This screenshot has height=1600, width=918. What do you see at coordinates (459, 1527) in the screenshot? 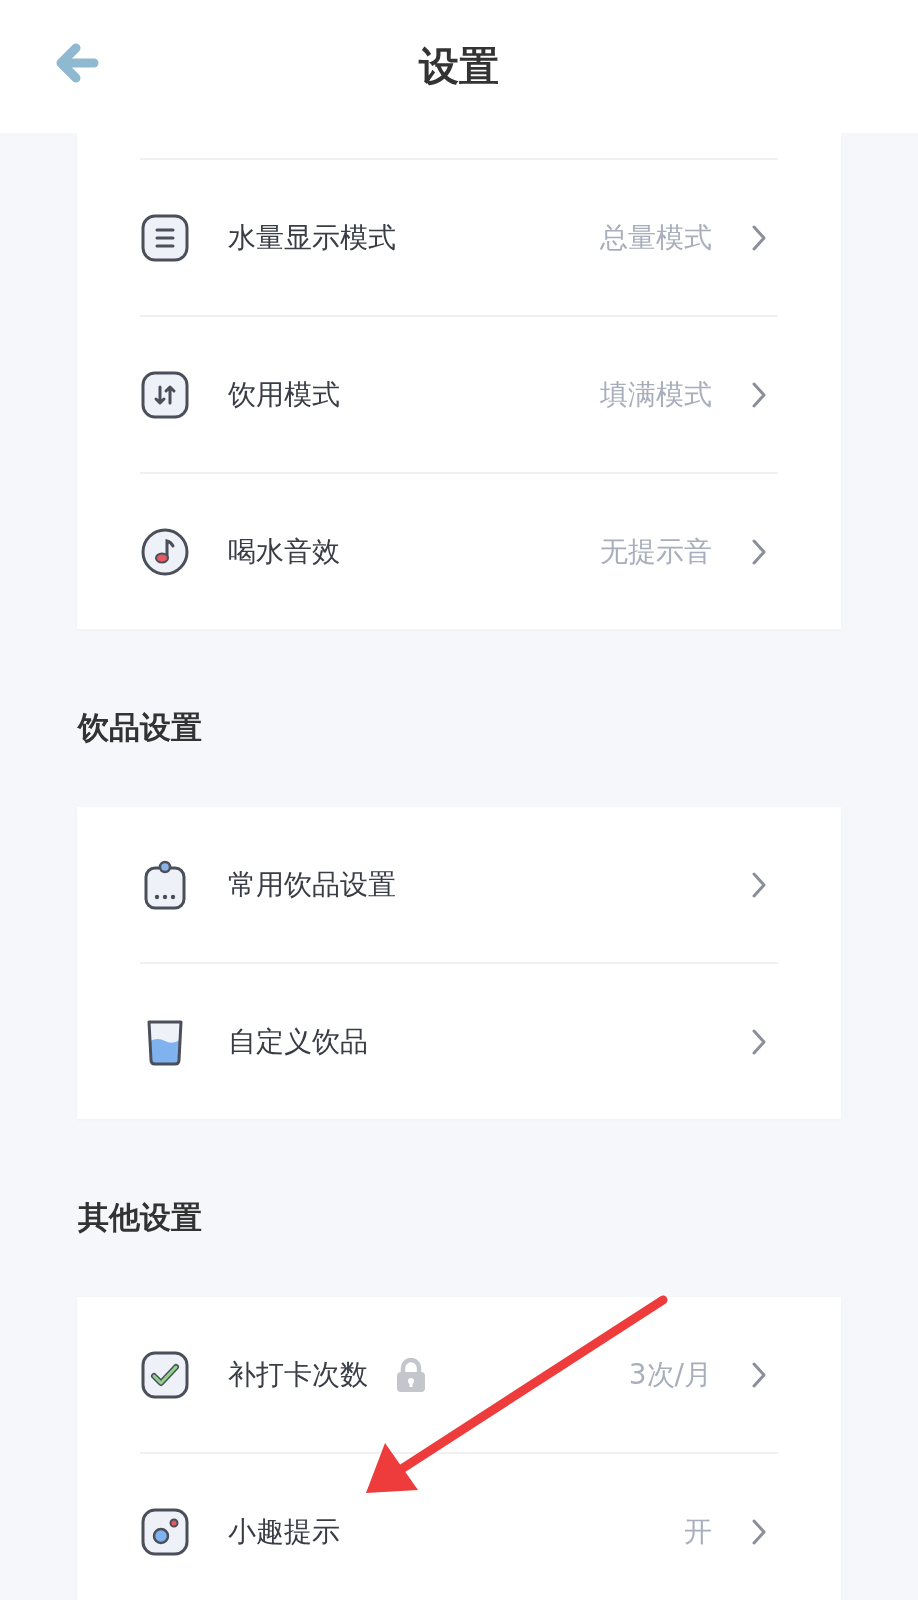
I see `settings-row: 小趣提示 开` at bounding box center [459, 1527].